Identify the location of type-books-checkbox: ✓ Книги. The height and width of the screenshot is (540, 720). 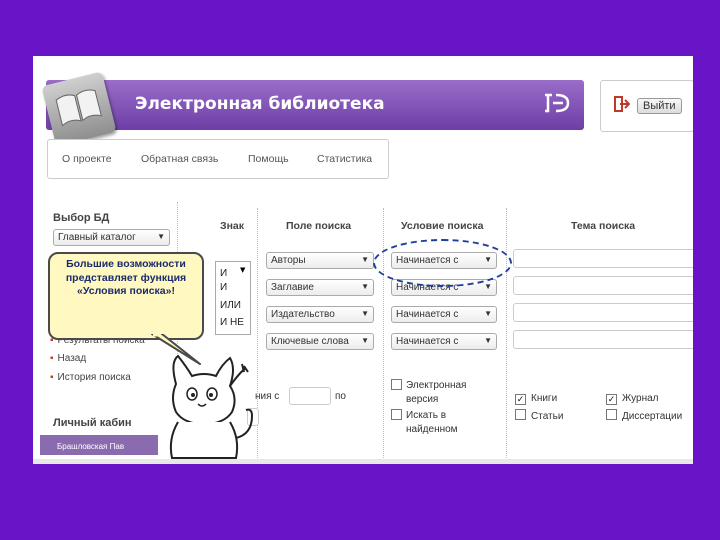
(536, 399).